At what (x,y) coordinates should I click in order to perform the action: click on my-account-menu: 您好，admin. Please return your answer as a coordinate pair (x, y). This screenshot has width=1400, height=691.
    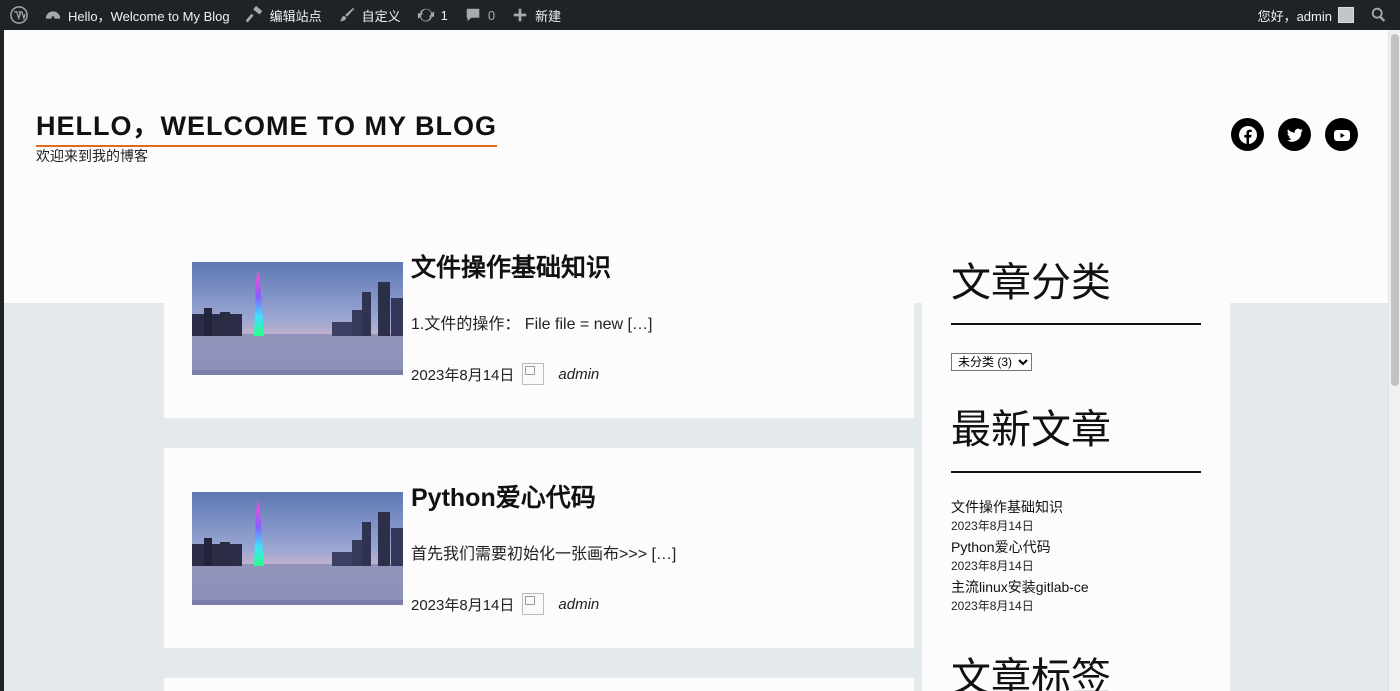
    Looking at the image, I should click on (1306, 15).